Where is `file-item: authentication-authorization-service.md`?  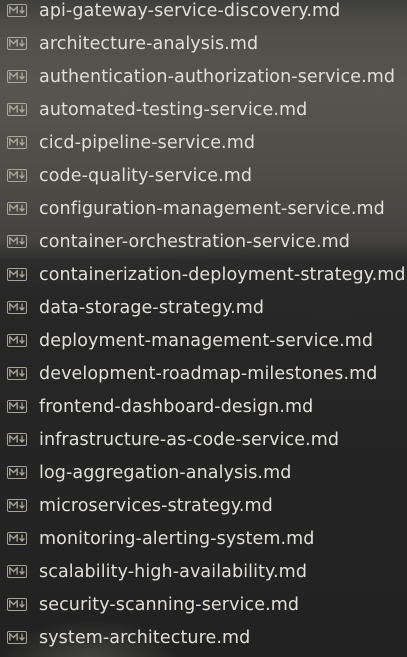
file-item: authentication-authorization-service.md is located at coordinates (203, 76).